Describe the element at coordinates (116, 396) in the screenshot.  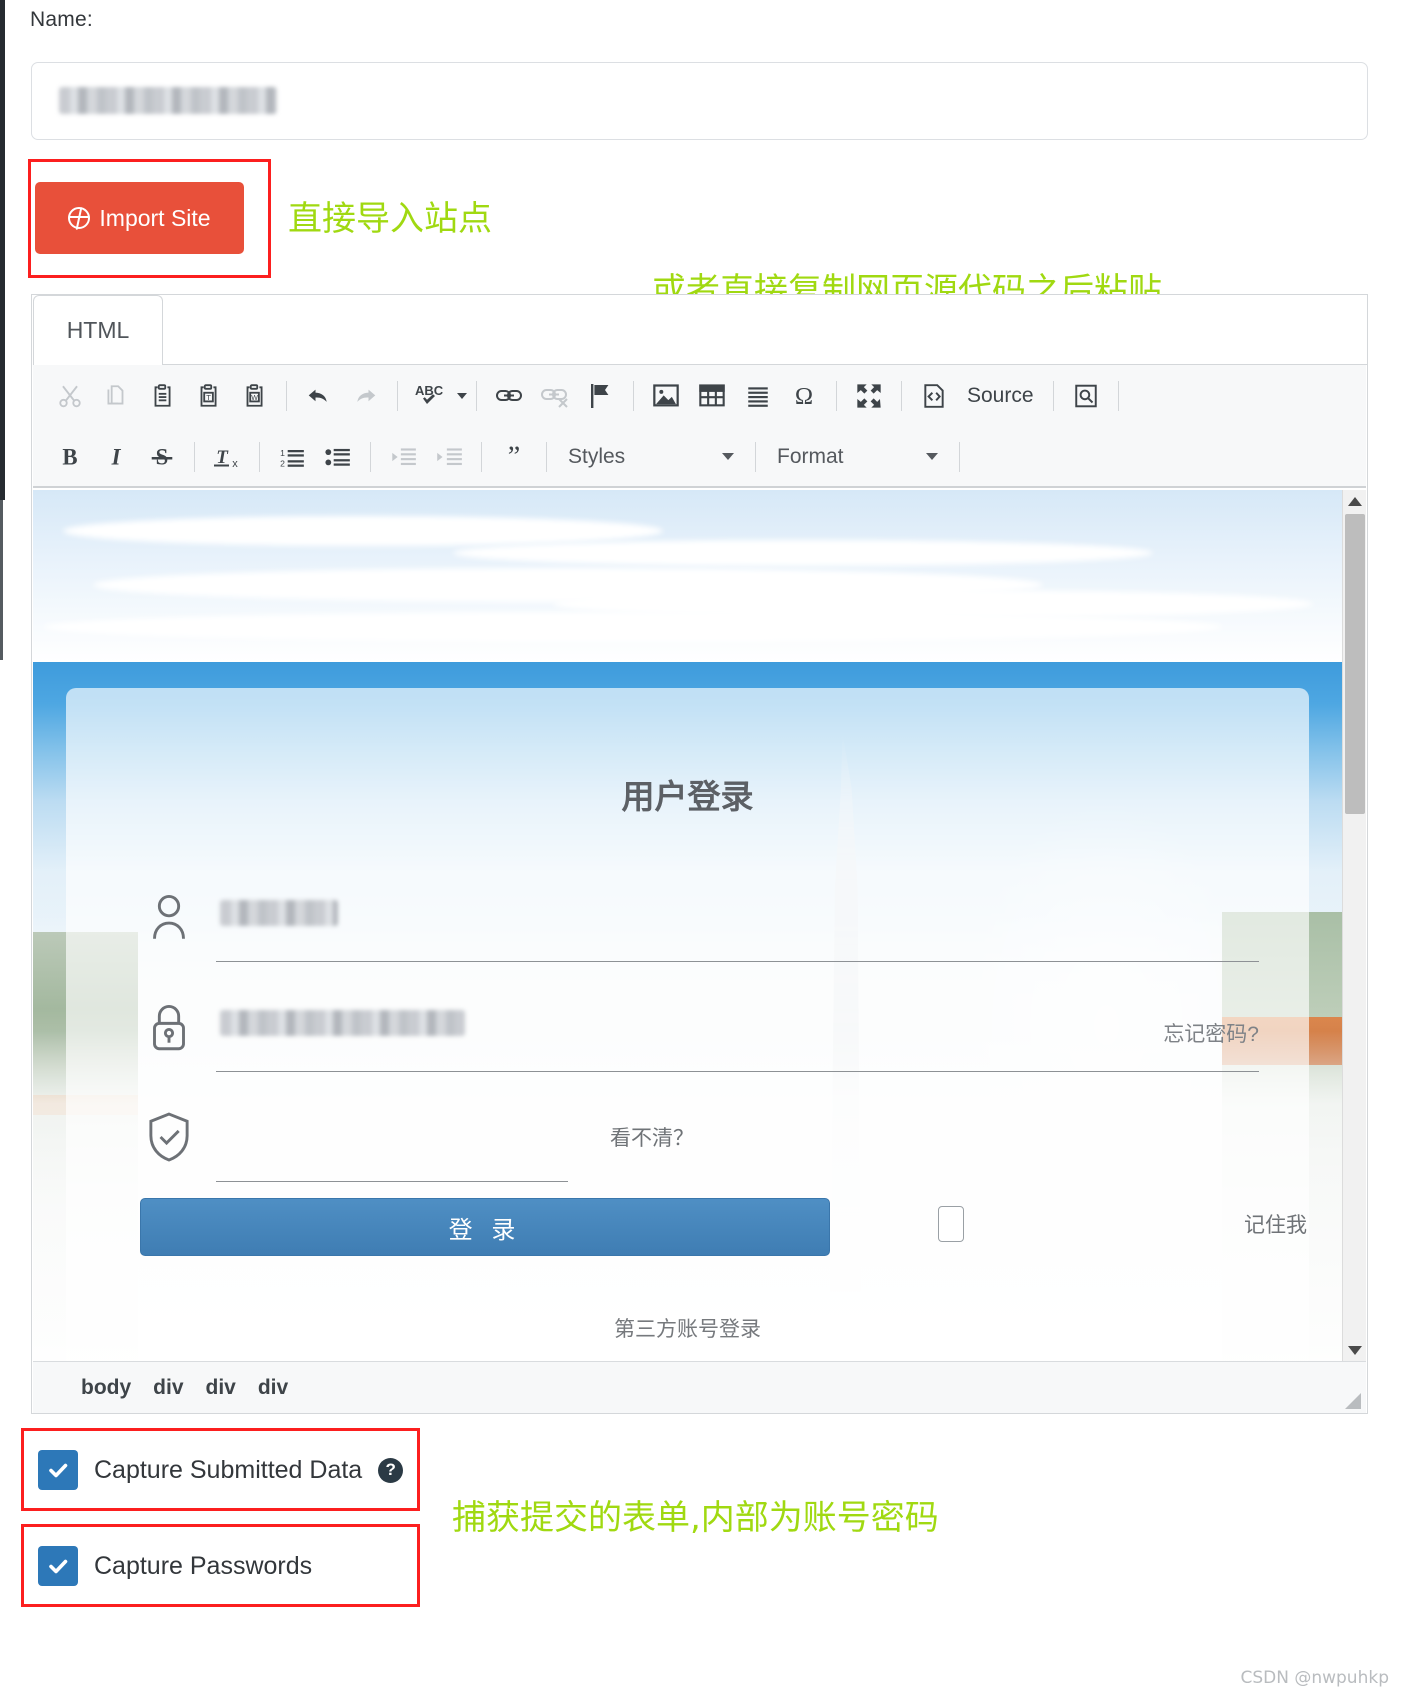
I see `copy-icon` at that location.